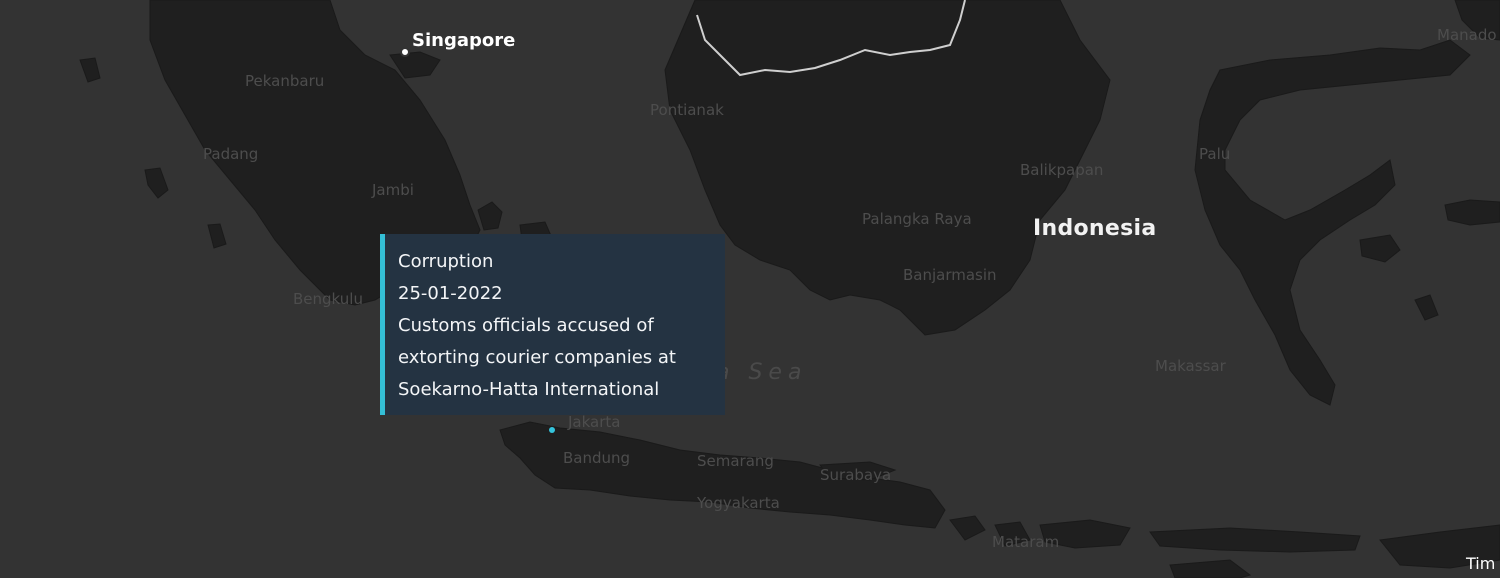 The image size is (1500, 578). Describe the element at coordinates (1472, 212) in the screenshot. I see `landmass-maluku` at that location.